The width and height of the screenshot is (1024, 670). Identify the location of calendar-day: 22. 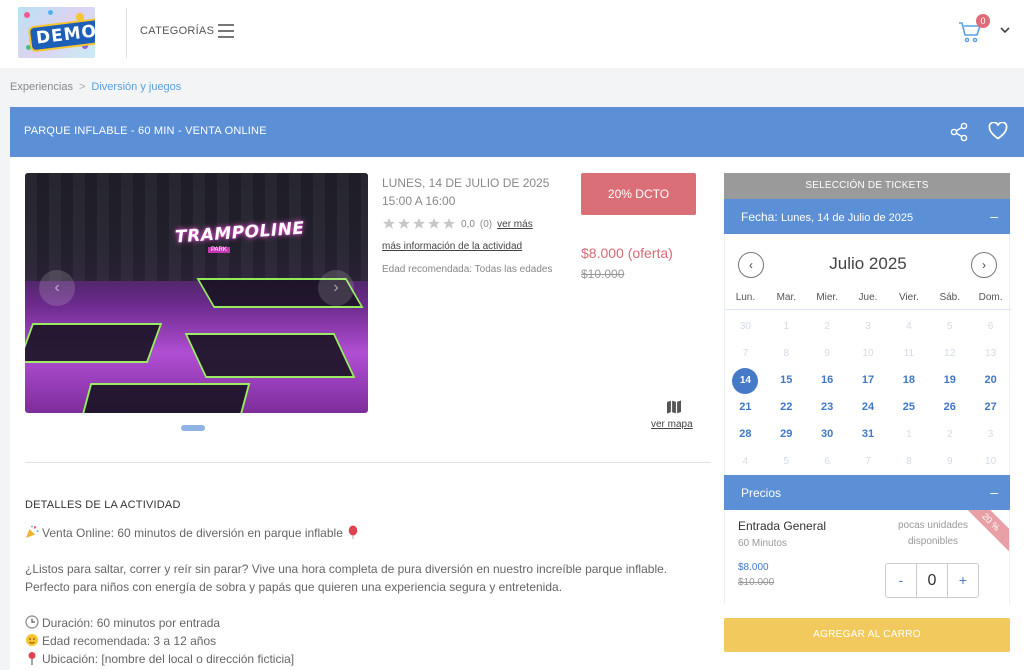
(786, 407).